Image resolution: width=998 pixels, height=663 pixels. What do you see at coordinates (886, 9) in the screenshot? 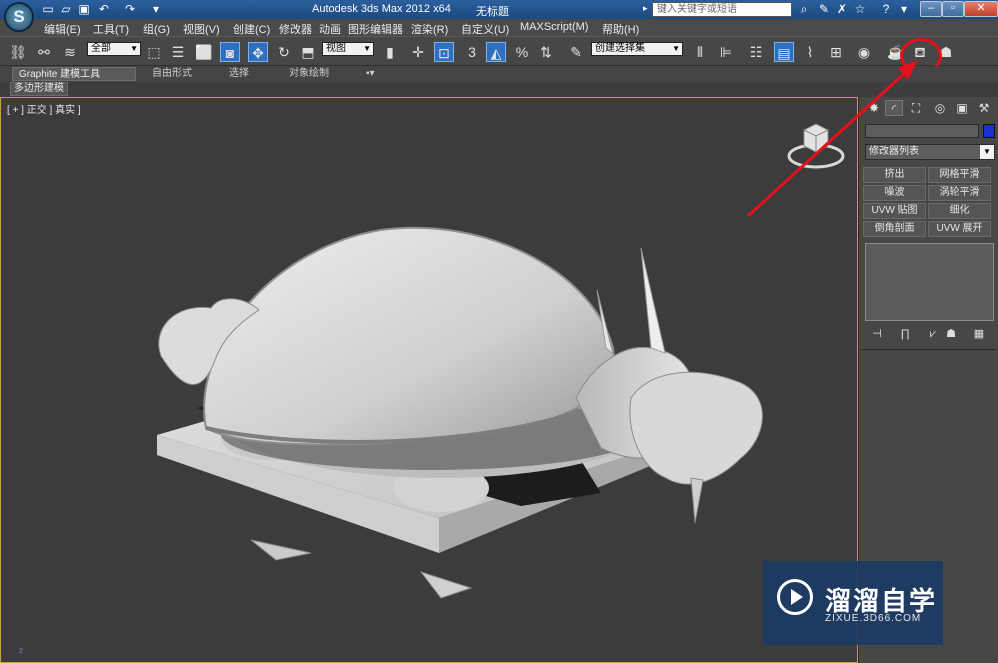
I see `help-icon: ?` at bounding box center [886, 9].